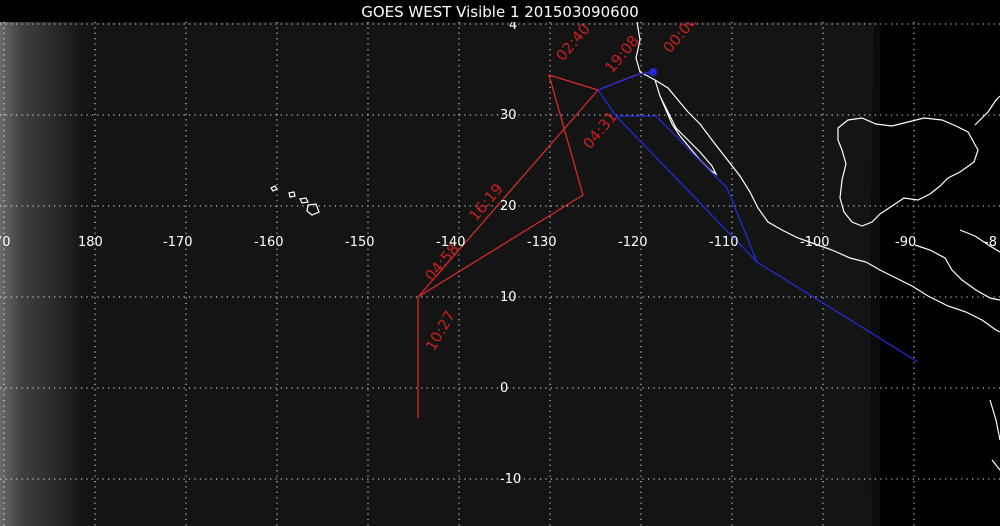 Image resolution: width=1000 pixels, height=526 pixels. Describe the element at coordinates (510, 479) in the screenshot. I see `lat-label-minus10: -10` at that location.